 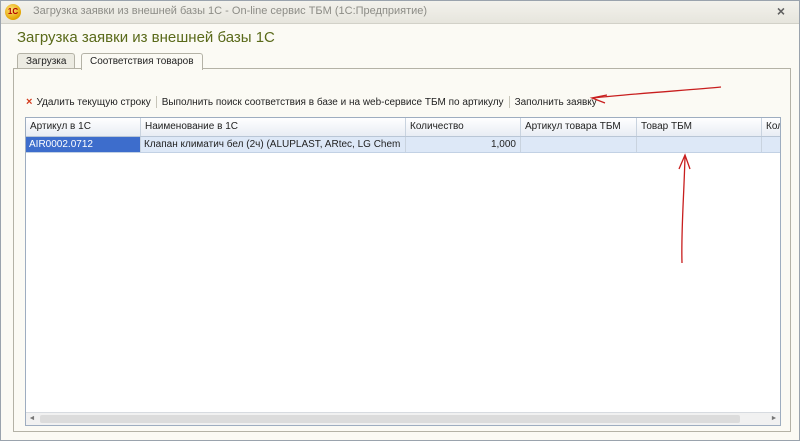 What do you see at coordinates (29, 102) in the screenshot?
I see `delete-icon: ×` at bounding box center [29, 102].